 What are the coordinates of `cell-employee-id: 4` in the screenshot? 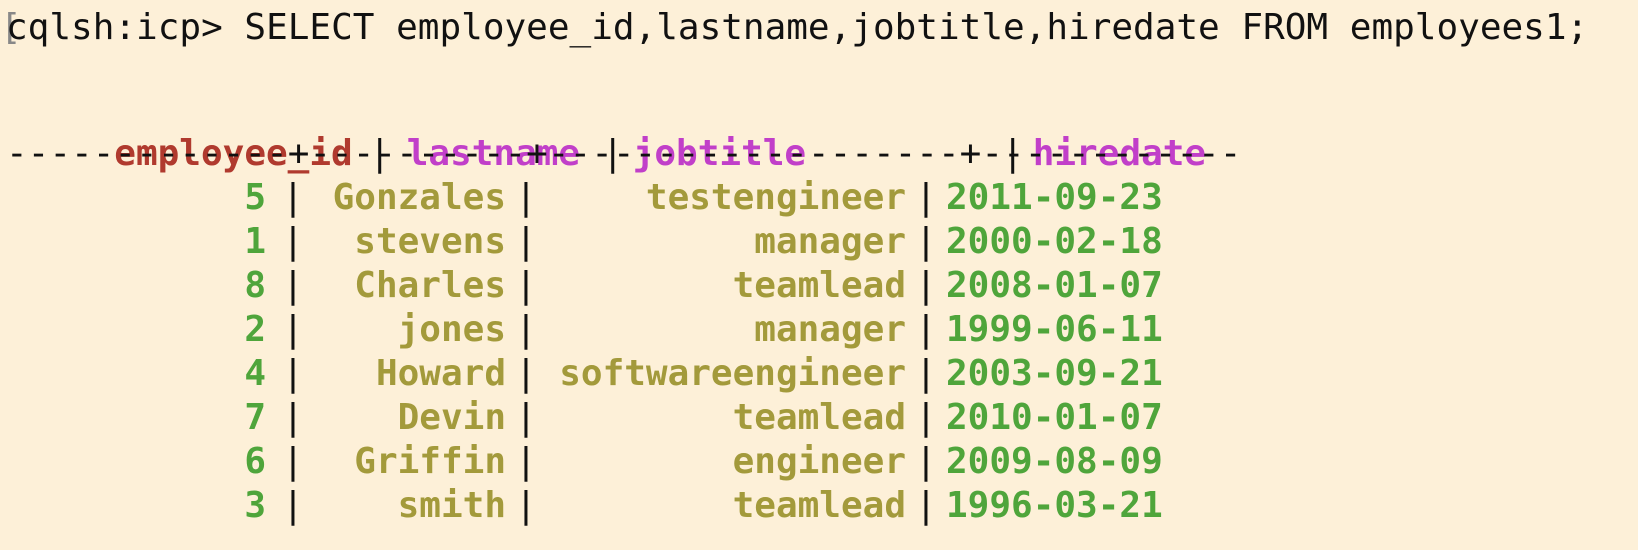 It's located at (255, 373).